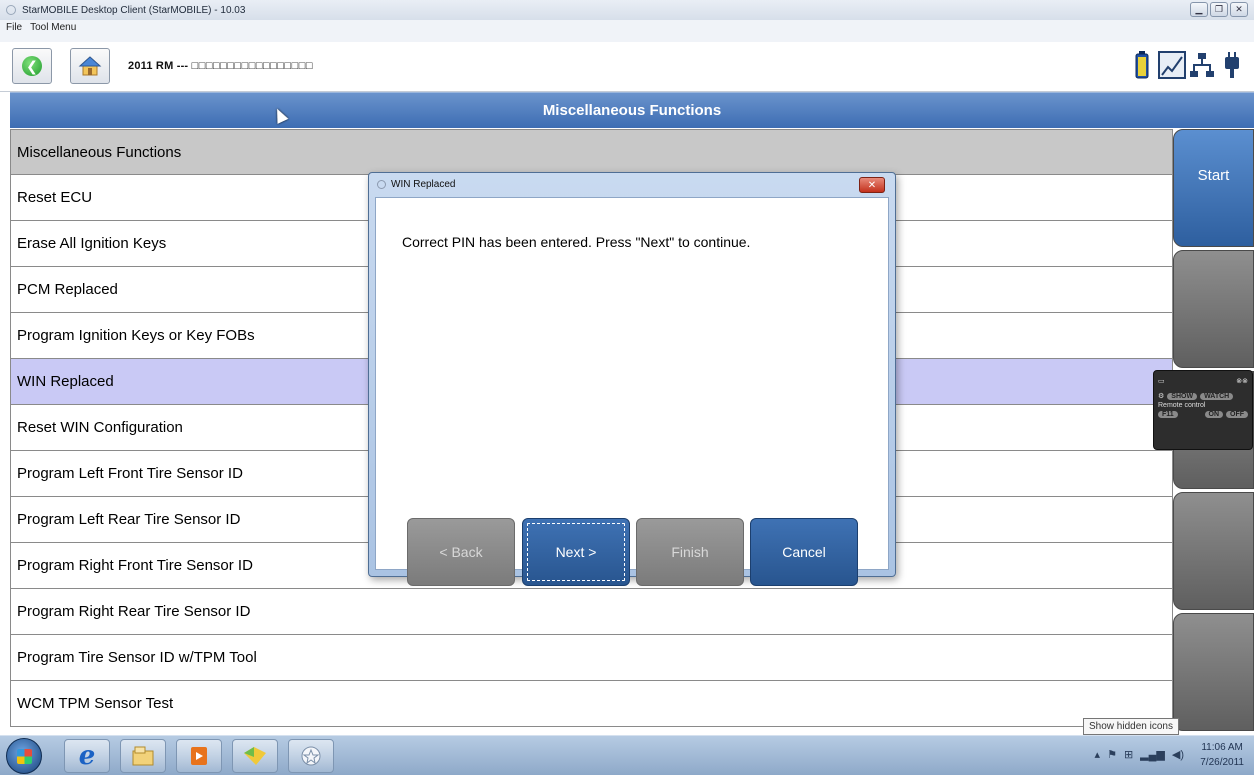 The height and width of the screenshot is (775, 1254). Describe the element at coordinates (1213, 188) in the screenshot. I see `start-button: Start` at that location.